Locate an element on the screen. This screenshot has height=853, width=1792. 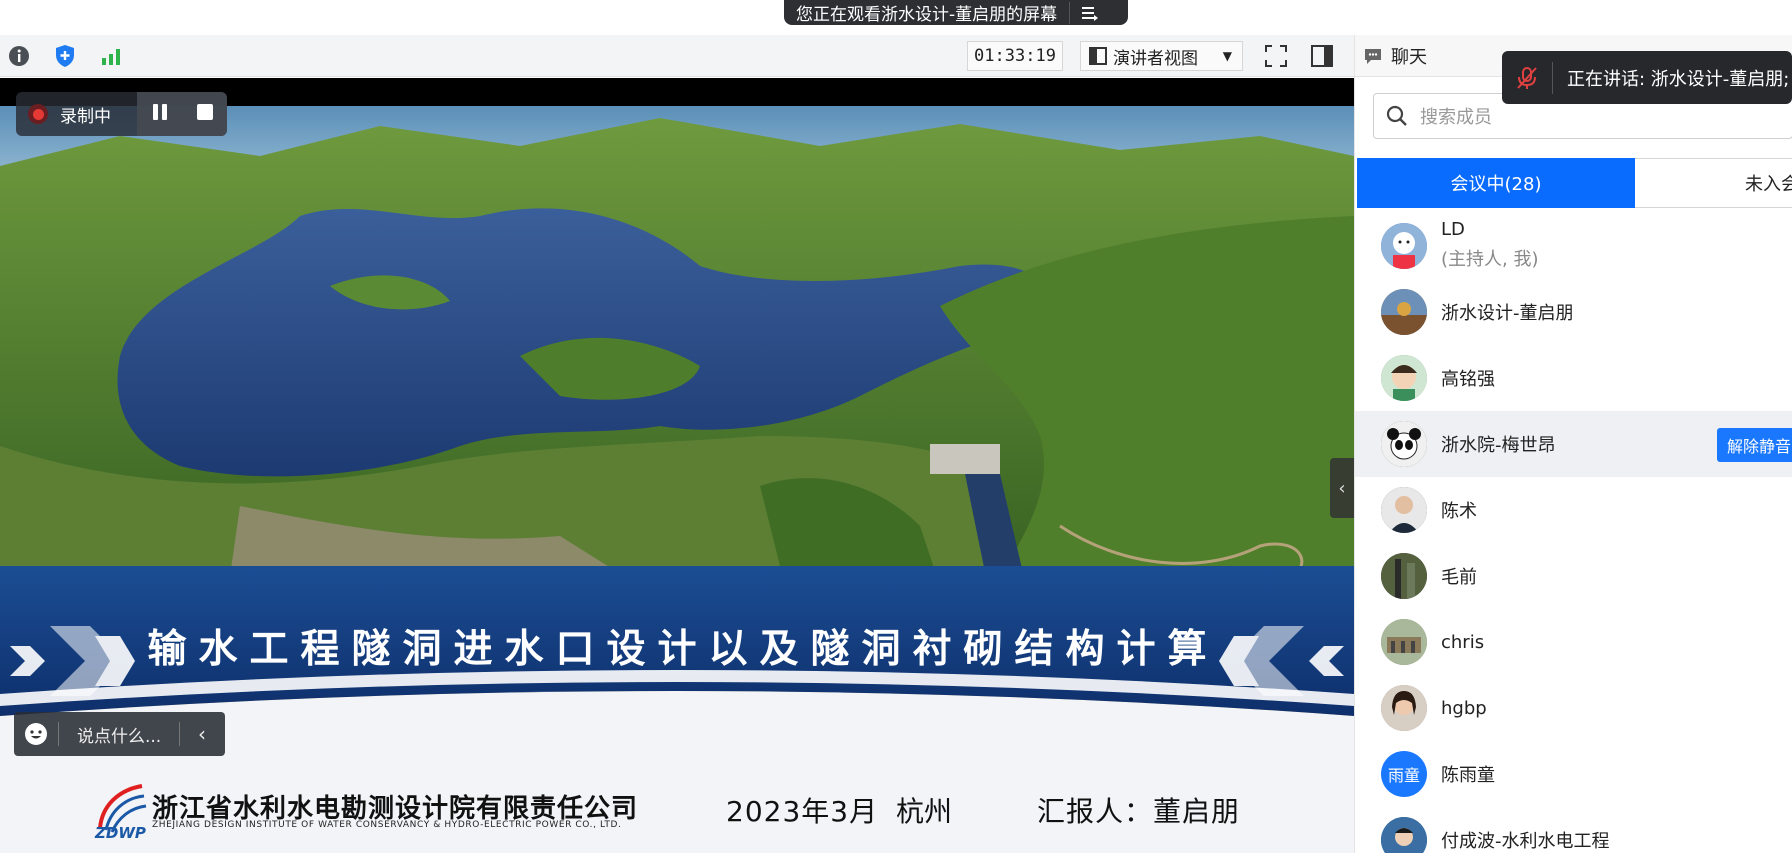
record-dot-icon is located at coordinates (38, 114).